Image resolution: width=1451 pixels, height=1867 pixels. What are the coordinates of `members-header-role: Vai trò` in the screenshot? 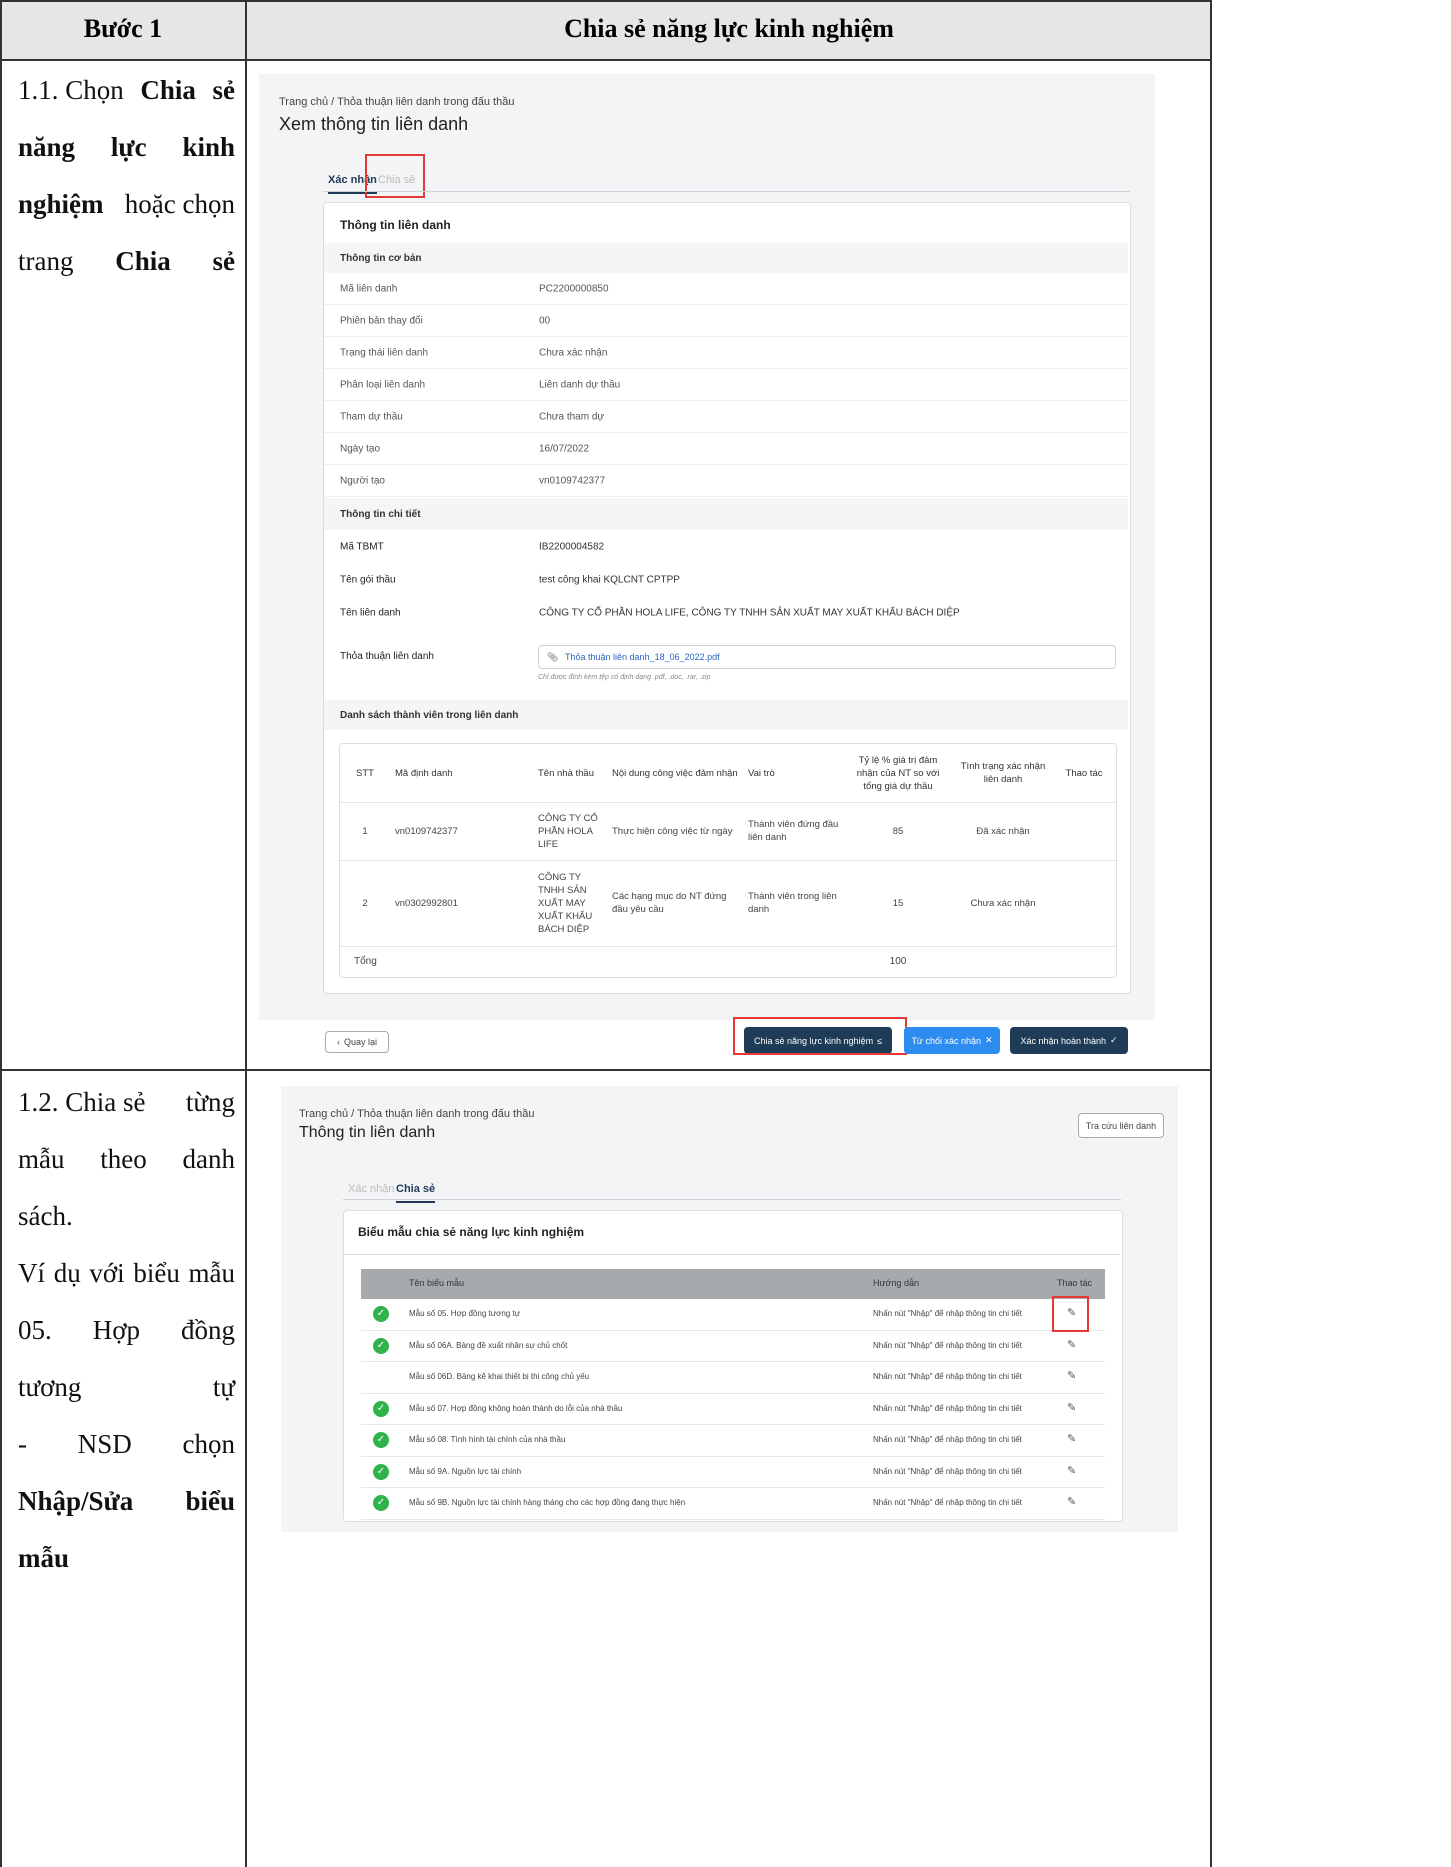 It's located at (761, 773).